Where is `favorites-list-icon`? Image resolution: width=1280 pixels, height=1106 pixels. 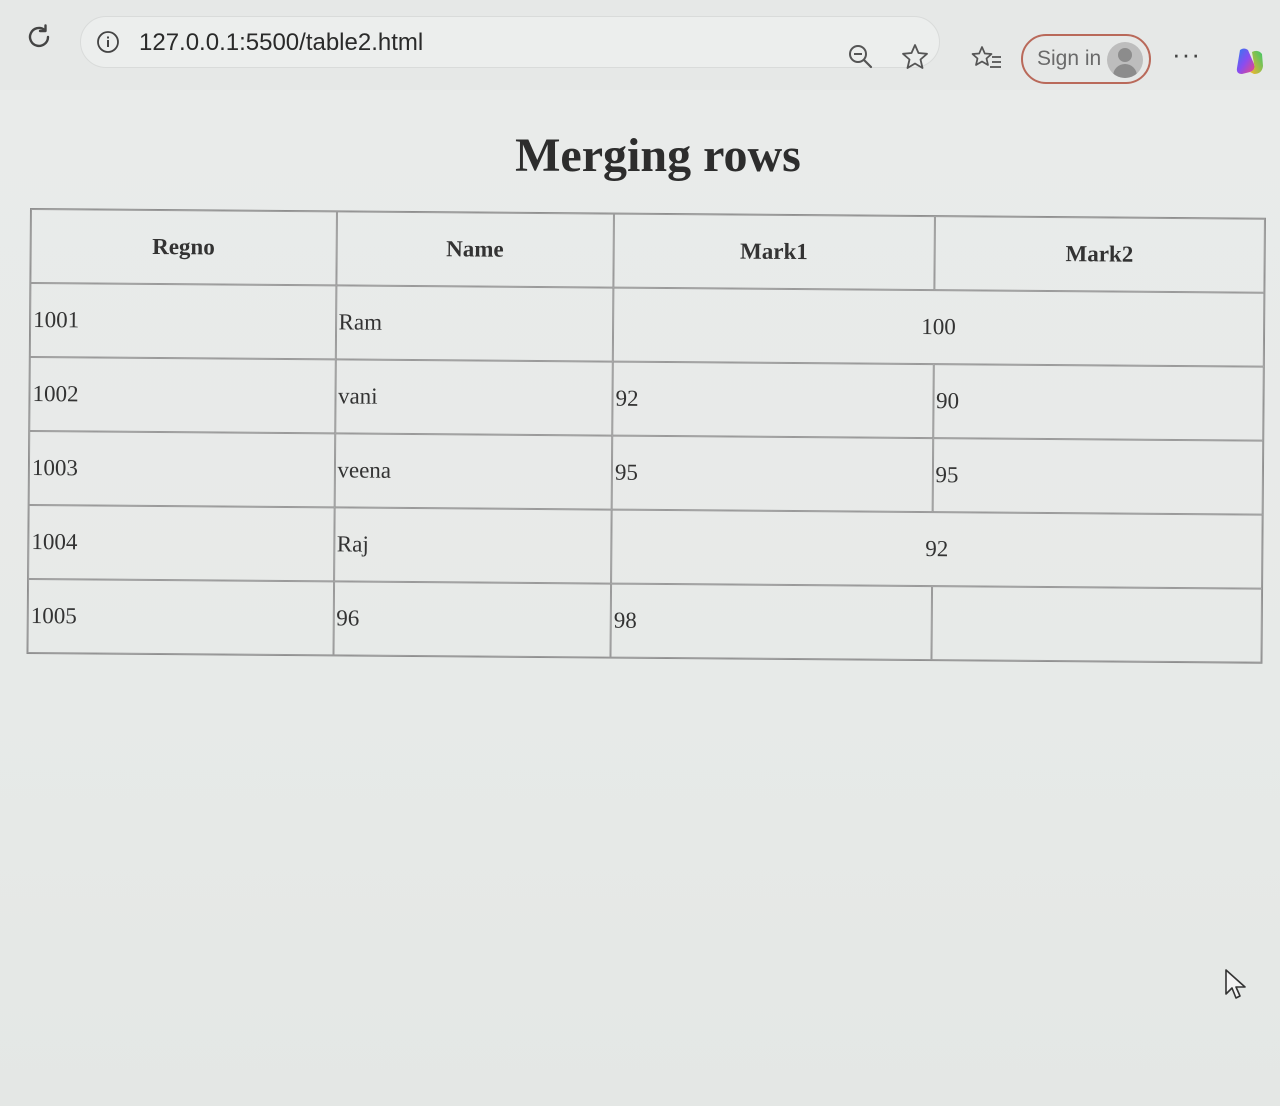
favorites-list-icon is located at coordinates (987, 59).